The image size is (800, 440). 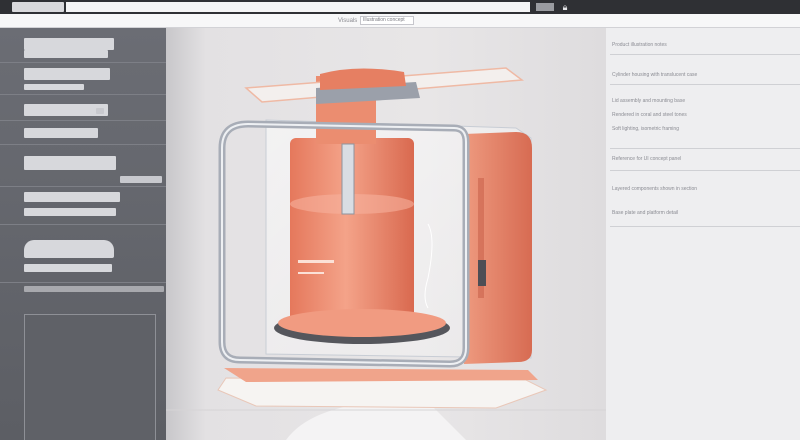 I want to click on toolbar-field: Illustration concept, so click(x=387, y=20).